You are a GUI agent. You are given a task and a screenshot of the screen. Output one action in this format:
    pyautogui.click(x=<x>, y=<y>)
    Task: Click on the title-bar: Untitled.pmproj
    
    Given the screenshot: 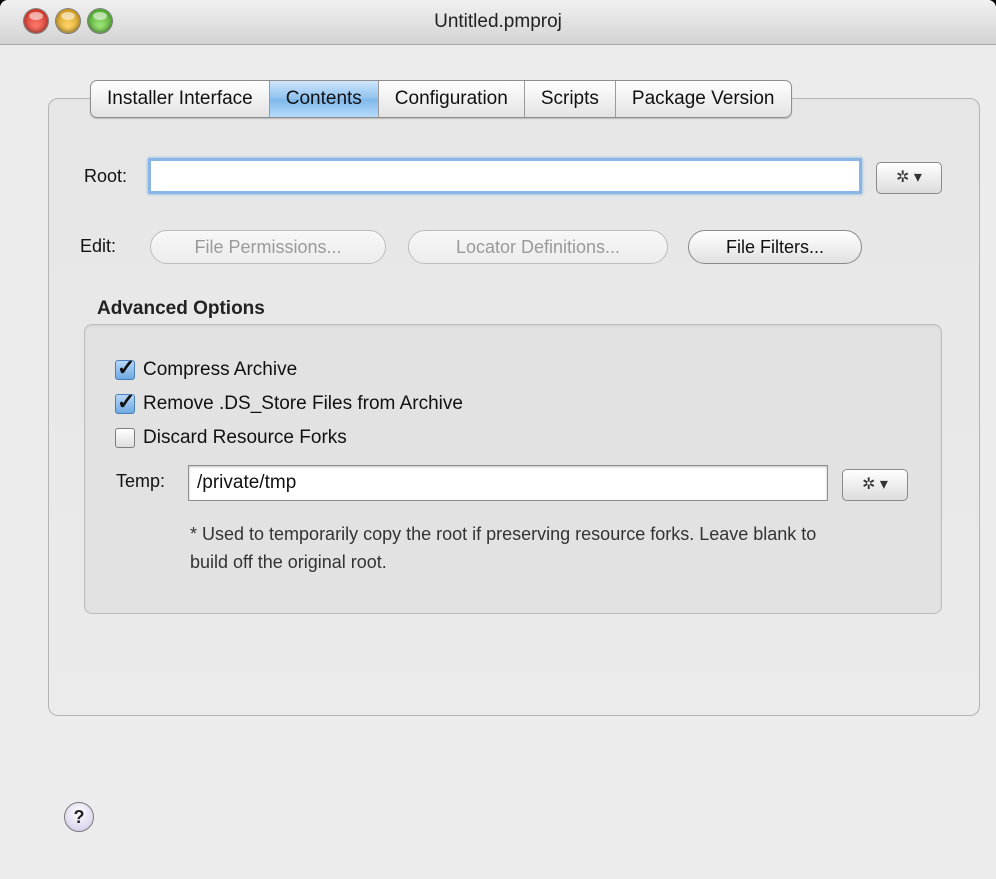 What is the action you would take?
    pyautogui.click(x=498, y=22)
    